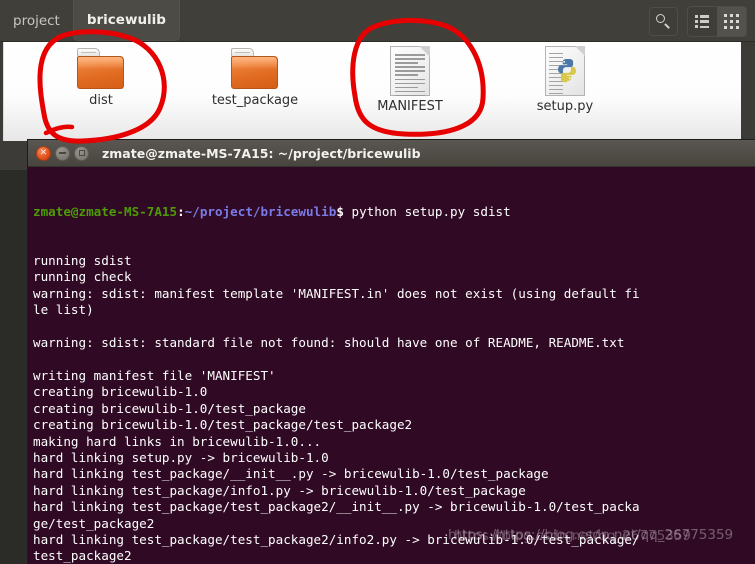 The width and height of the screenshot is (755, 564). I want to click on file-item-dist: dist, so click(101, 77).